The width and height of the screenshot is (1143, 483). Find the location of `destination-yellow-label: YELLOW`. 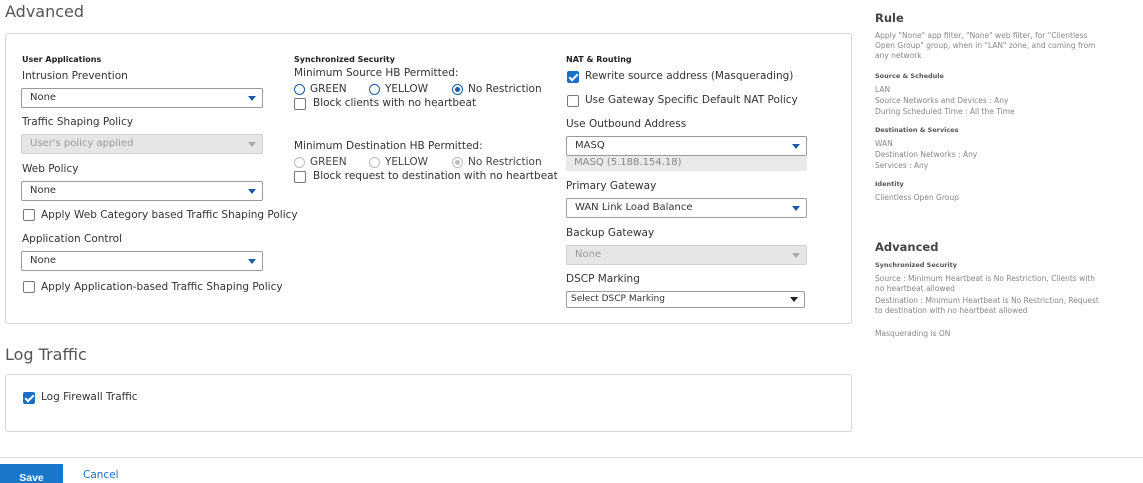

destination-yellow-label: YELLOW is located at coordinates (407, 162).